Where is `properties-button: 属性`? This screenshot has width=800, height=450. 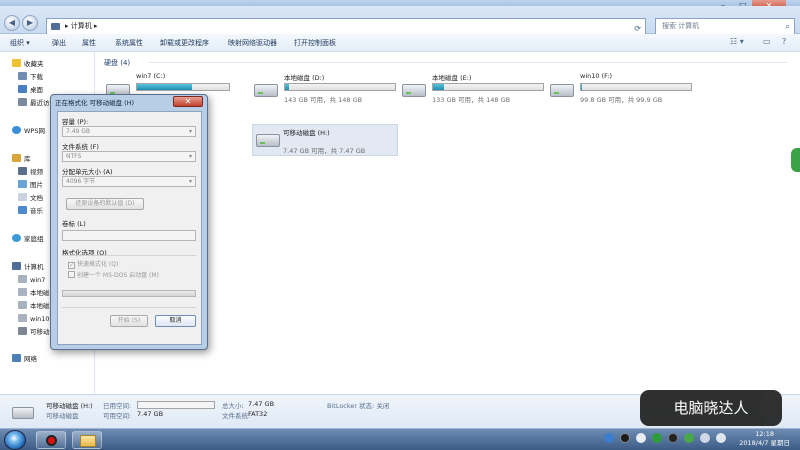 properties-button: 属性 is located at coordinates (89, 43).